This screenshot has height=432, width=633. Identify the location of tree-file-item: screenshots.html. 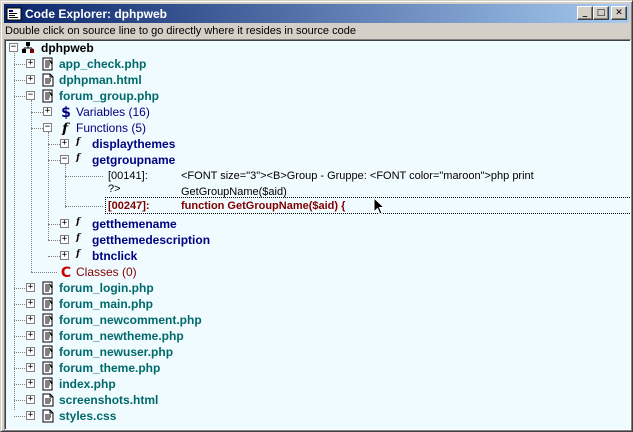
(108, 400).